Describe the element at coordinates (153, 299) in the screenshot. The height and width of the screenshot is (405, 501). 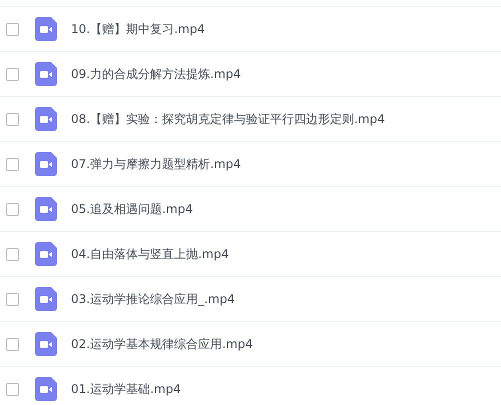
I see `file-name: 03.运动学推论综合应用_.mp4` at that location.